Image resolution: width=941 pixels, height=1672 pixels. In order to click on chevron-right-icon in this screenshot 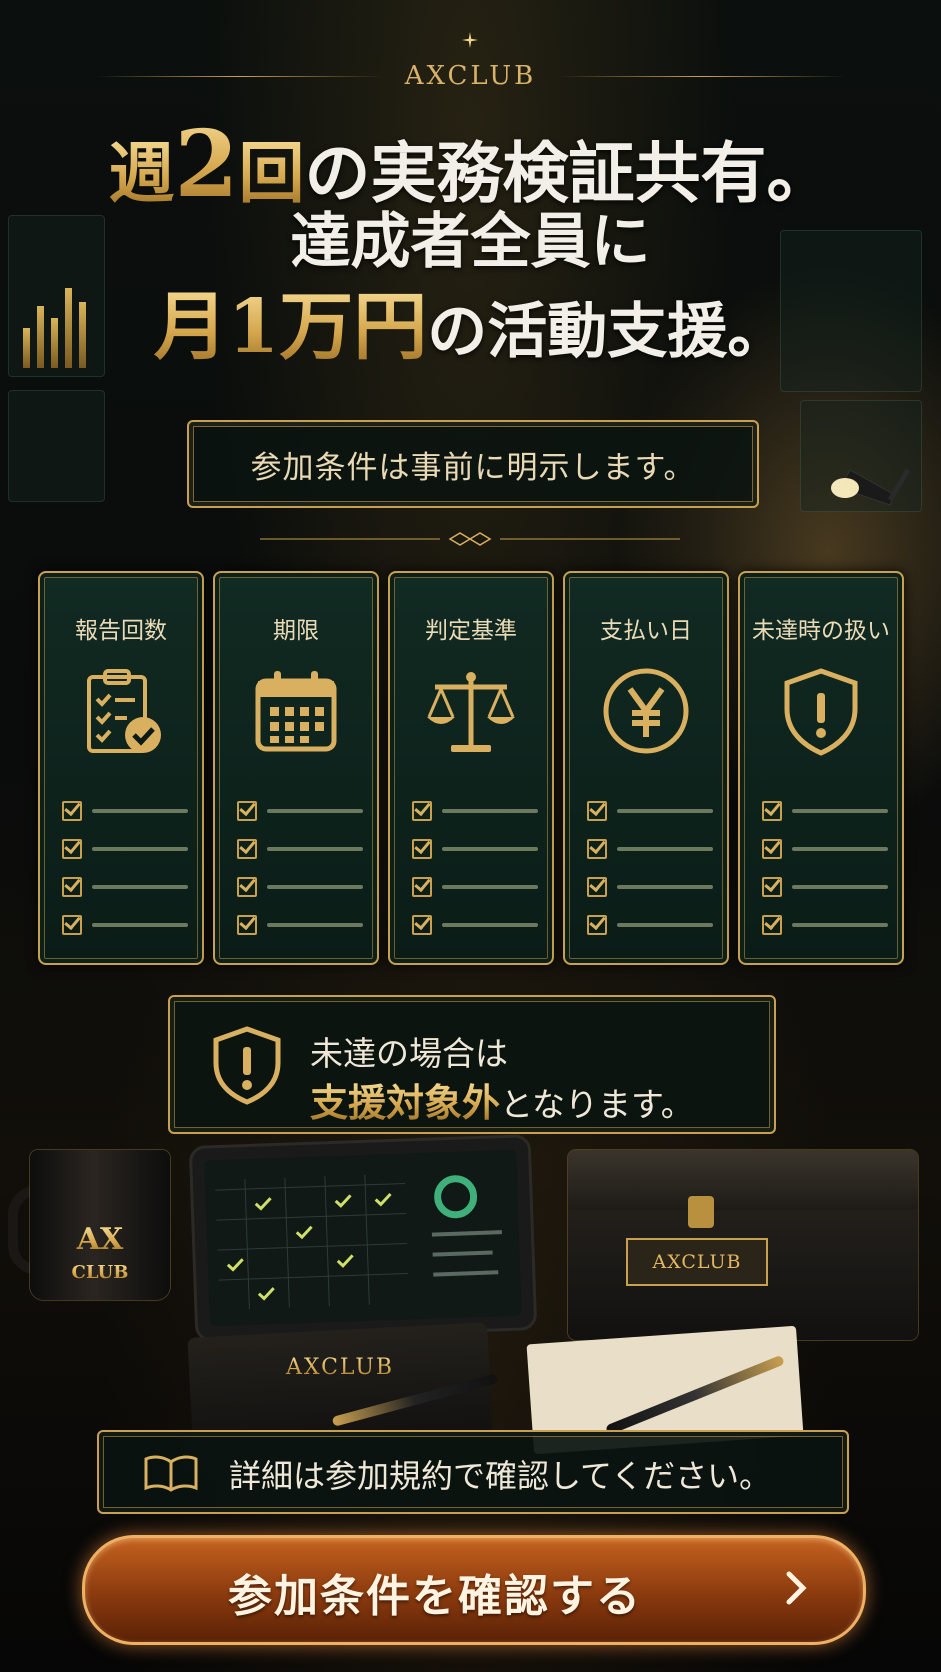, I will do `click(796, 1588)`.